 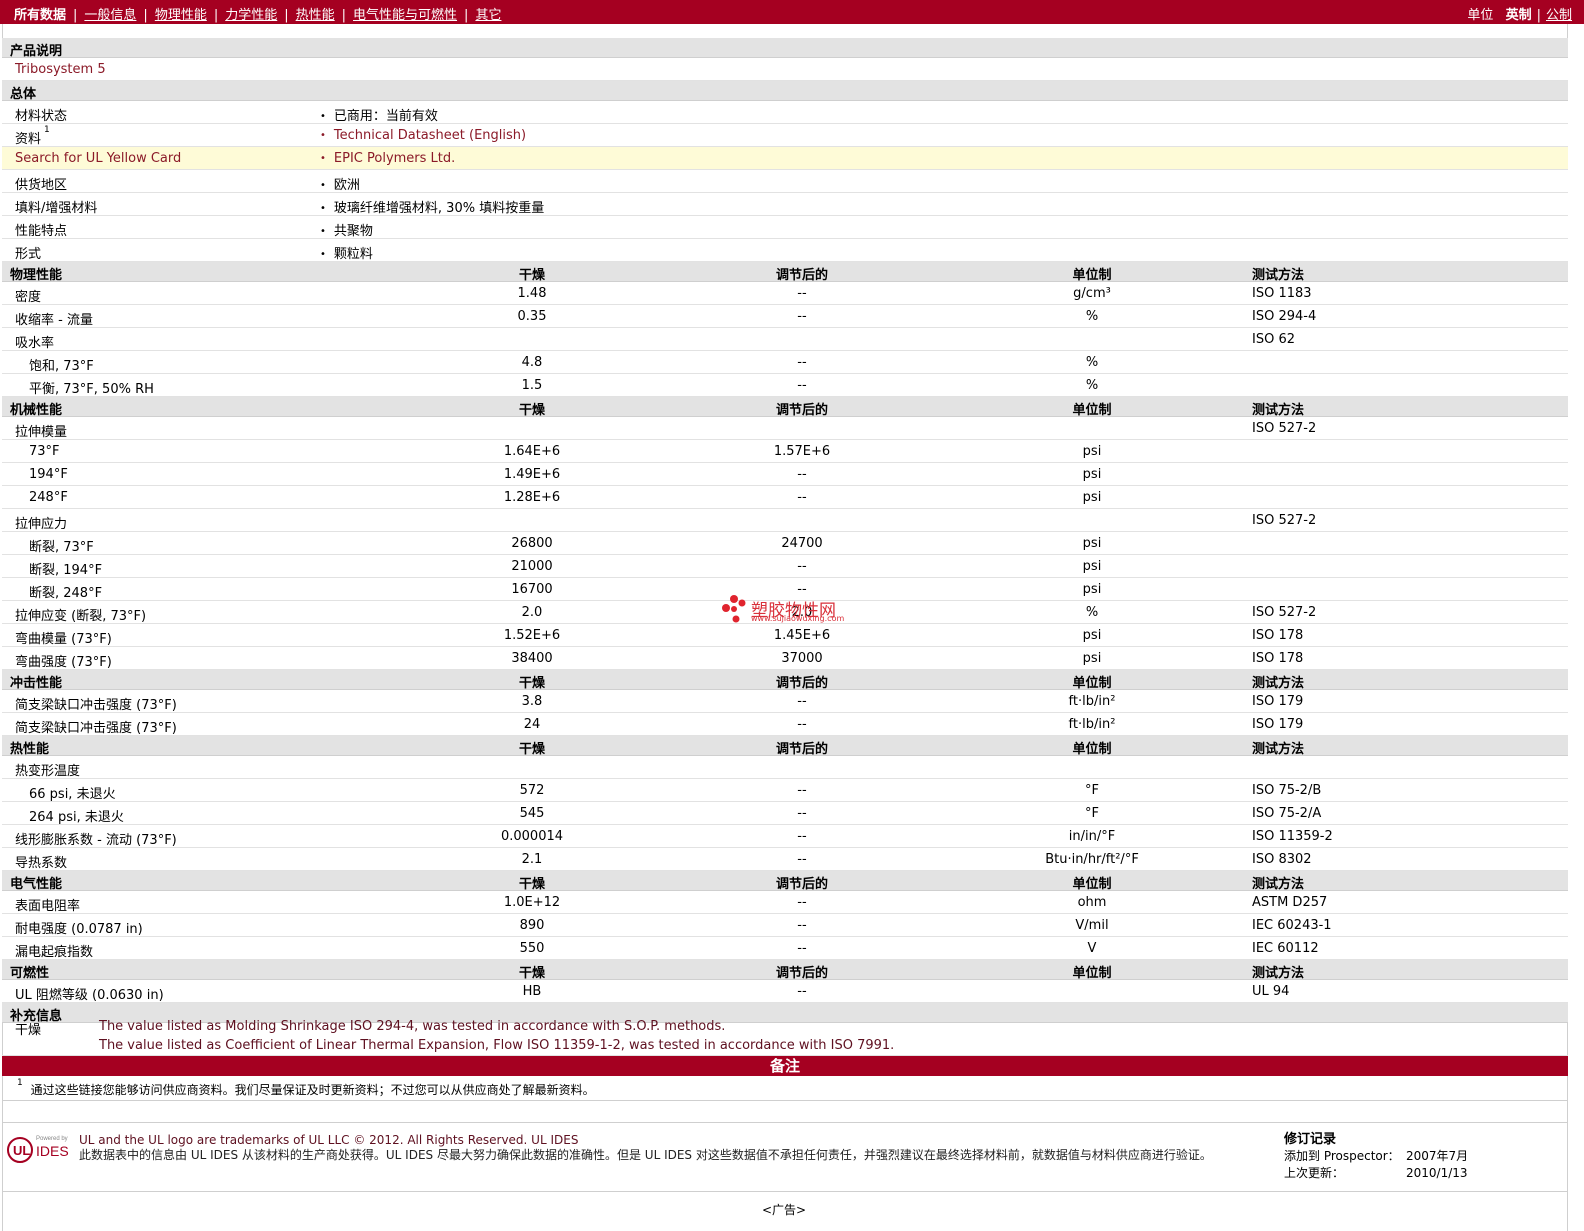 What do you see at coordinates (387, 158) in the screenshot?
I see `supplier-link: EPIC Polymers Ltd.` at bounding box center [387, 158].